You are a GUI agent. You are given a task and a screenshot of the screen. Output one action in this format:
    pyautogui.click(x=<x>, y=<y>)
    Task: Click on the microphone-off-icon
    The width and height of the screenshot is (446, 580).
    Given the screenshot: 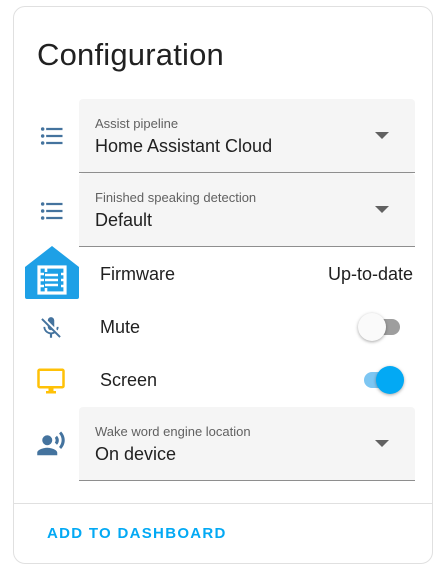 What is the action you would take?
    pyautogui.click(x=51, y=328)
    